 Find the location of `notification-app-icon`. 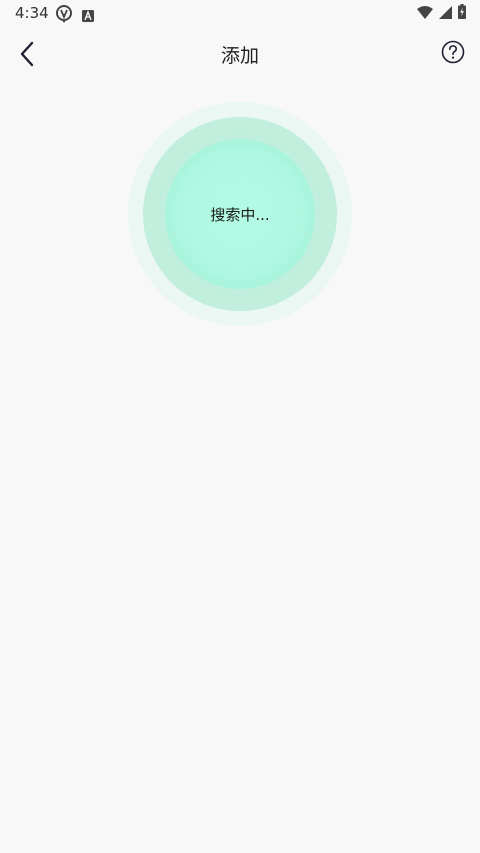

notification-app-icon is located at coordinates (64, 16).